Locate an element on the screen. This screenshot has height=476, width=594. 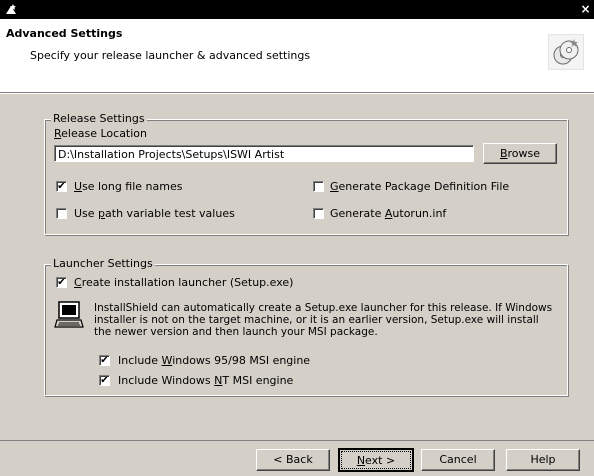
long-file-names-checkbox: ✔ is located at coordinates (61, 186).